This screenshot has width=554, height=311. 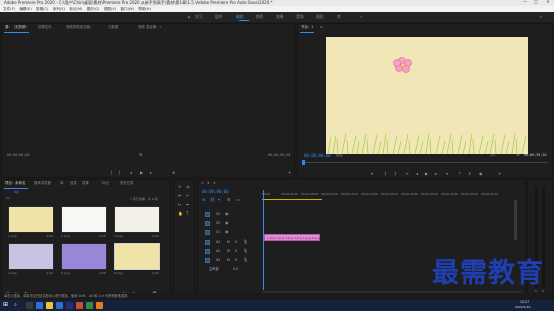 I want to click on timeline-panel-menu: ≡, so click(x=214, y=183).